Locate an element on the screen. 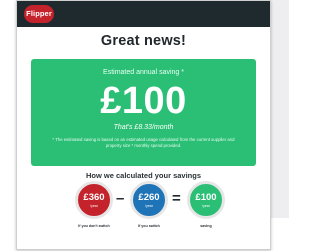 The width and height of the screenshot is (320, 251). annual-saving-amount: £100 is located at coordinates (143, 101).